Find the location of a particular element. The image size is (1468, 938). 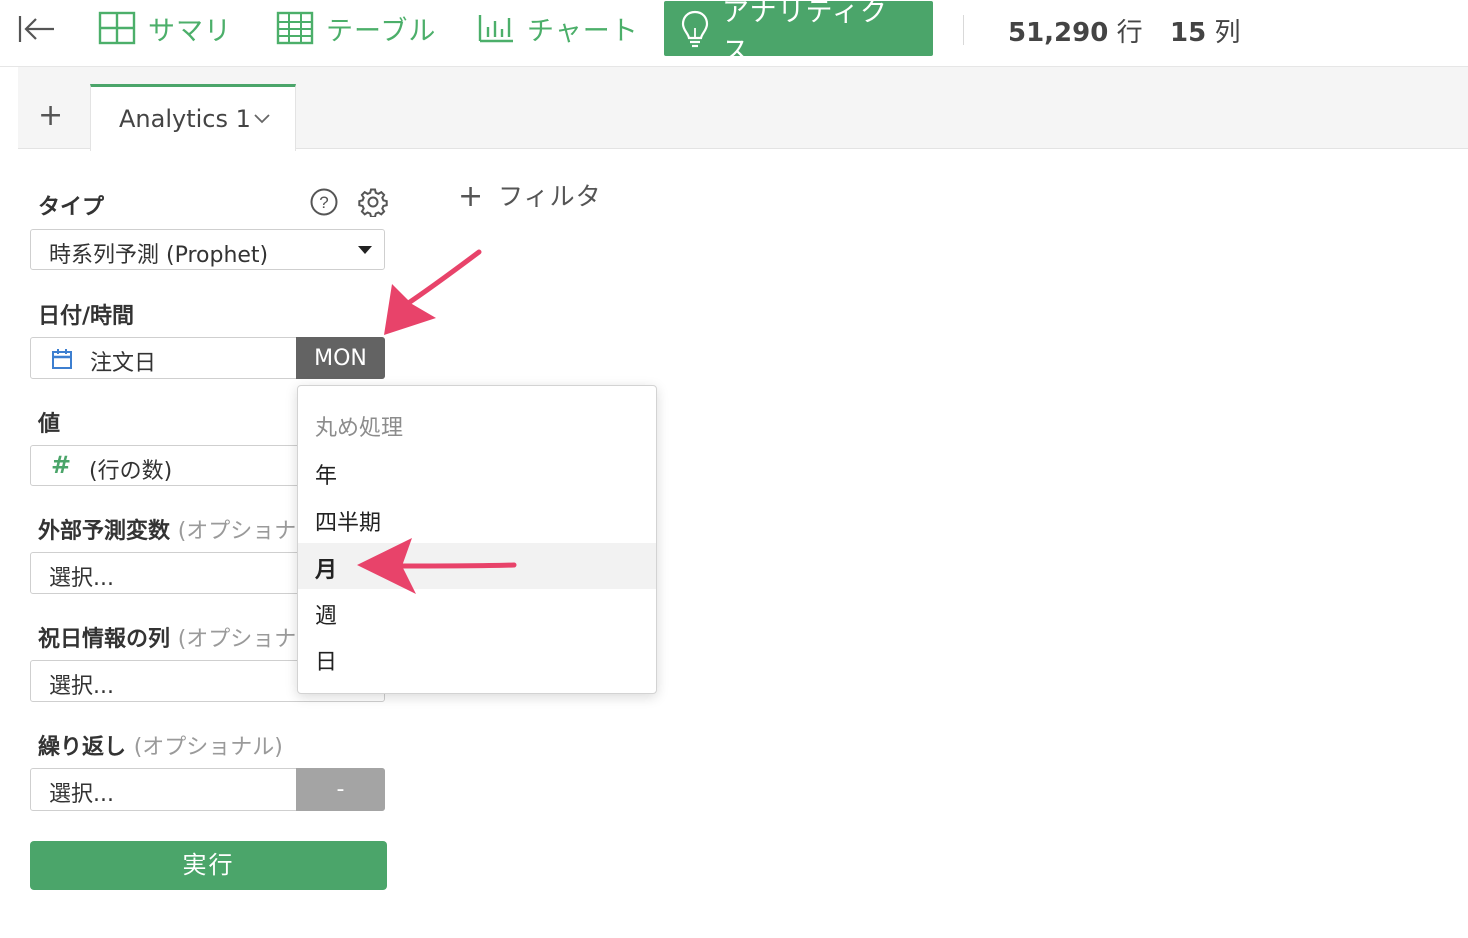

value-label: 値 is located at coordinates (49, 424).